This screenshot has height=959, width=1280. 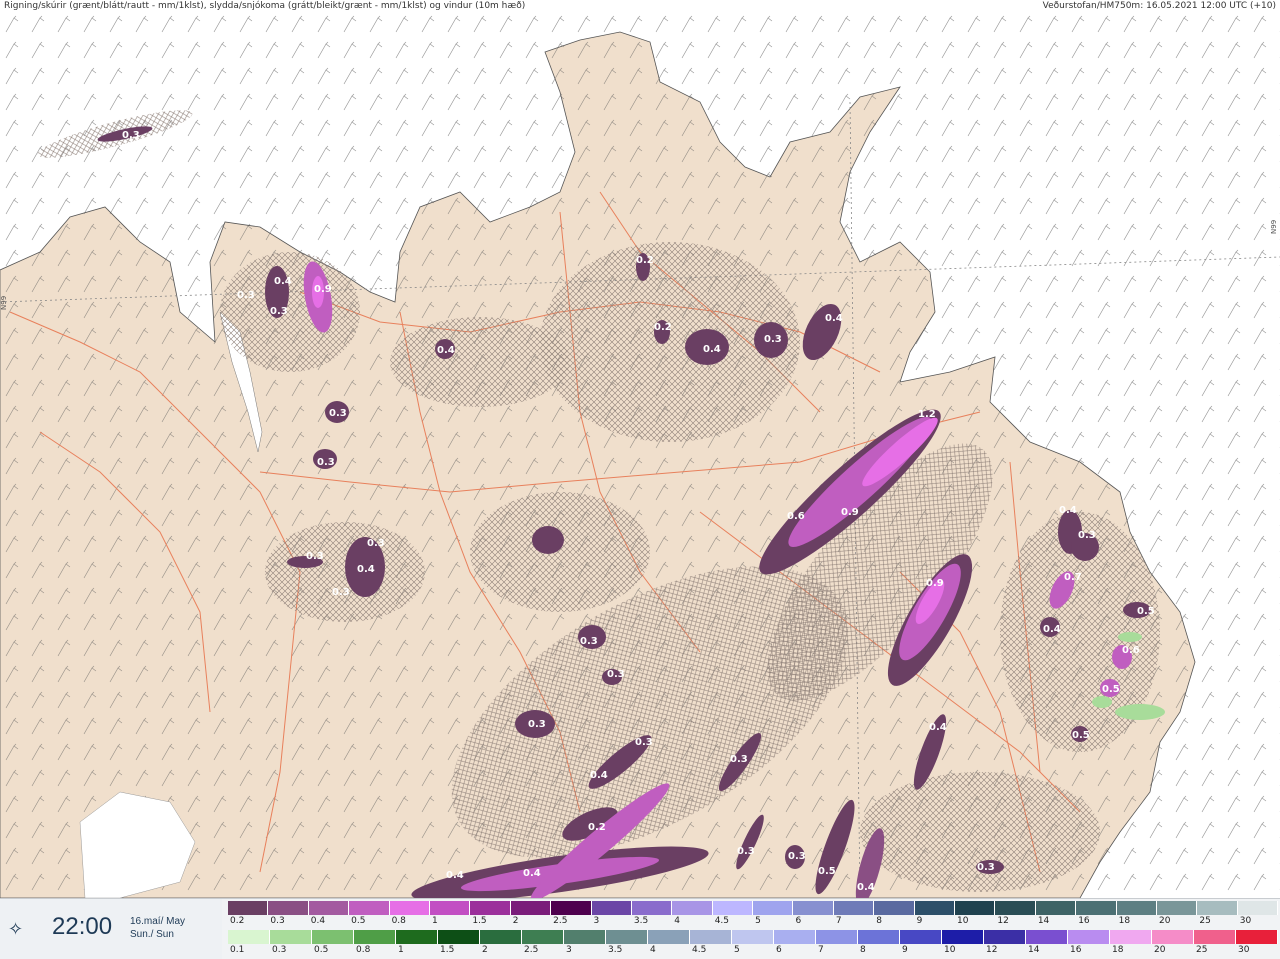 I want to click on snow_scale-label: 25, so click(x=1205, y=921).